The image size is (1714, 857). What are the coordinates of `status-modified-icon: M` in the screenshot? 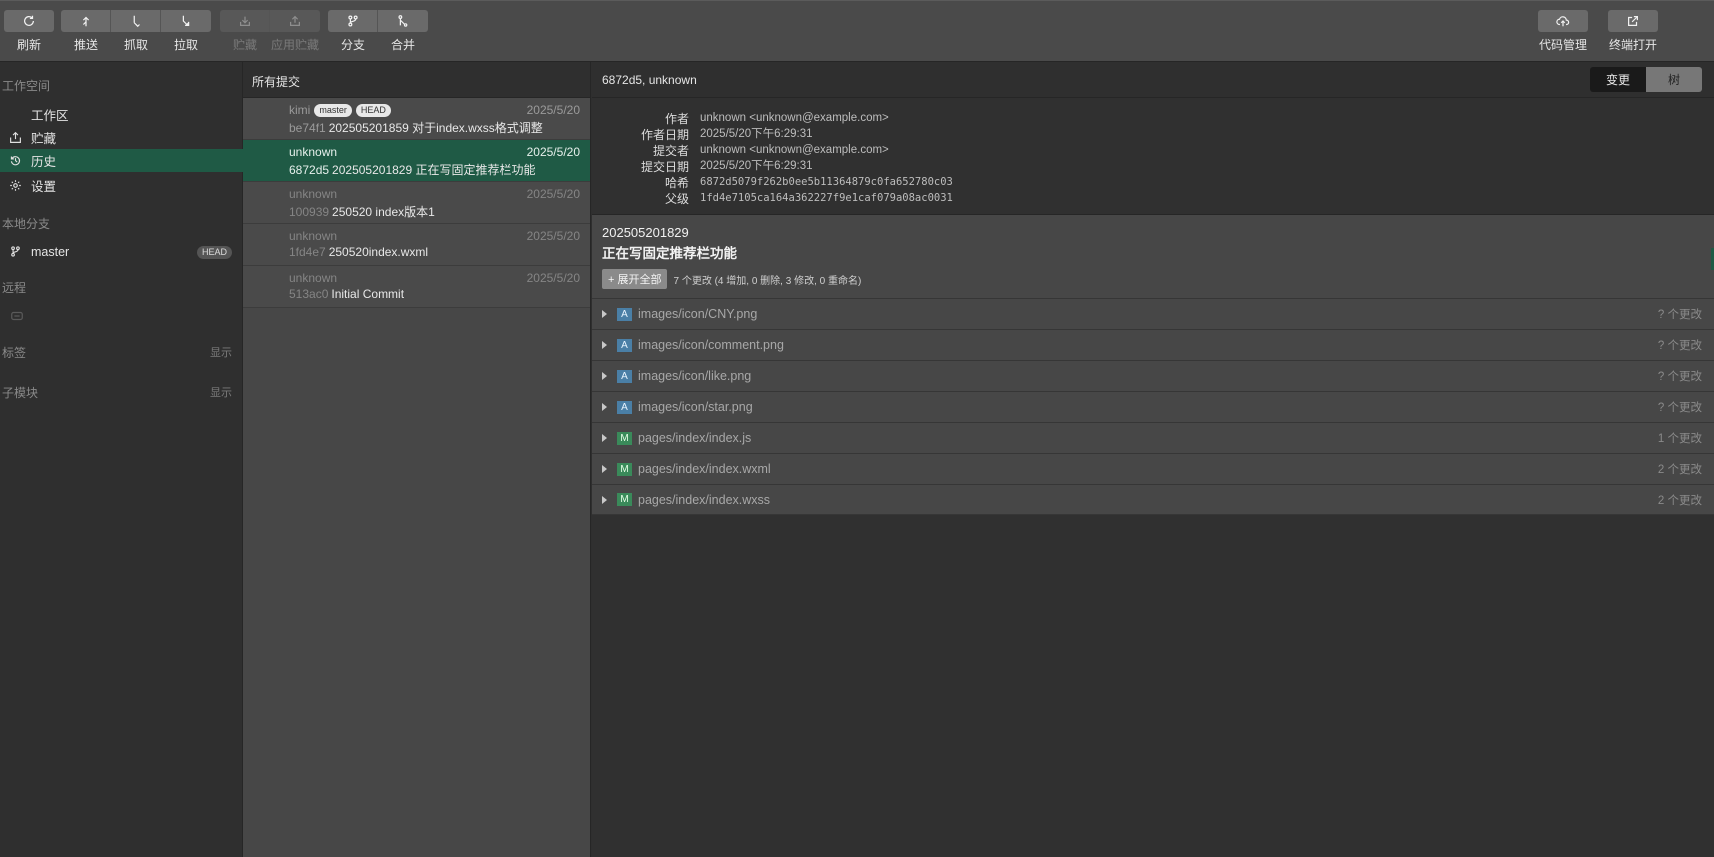 It's located at (624, 499).